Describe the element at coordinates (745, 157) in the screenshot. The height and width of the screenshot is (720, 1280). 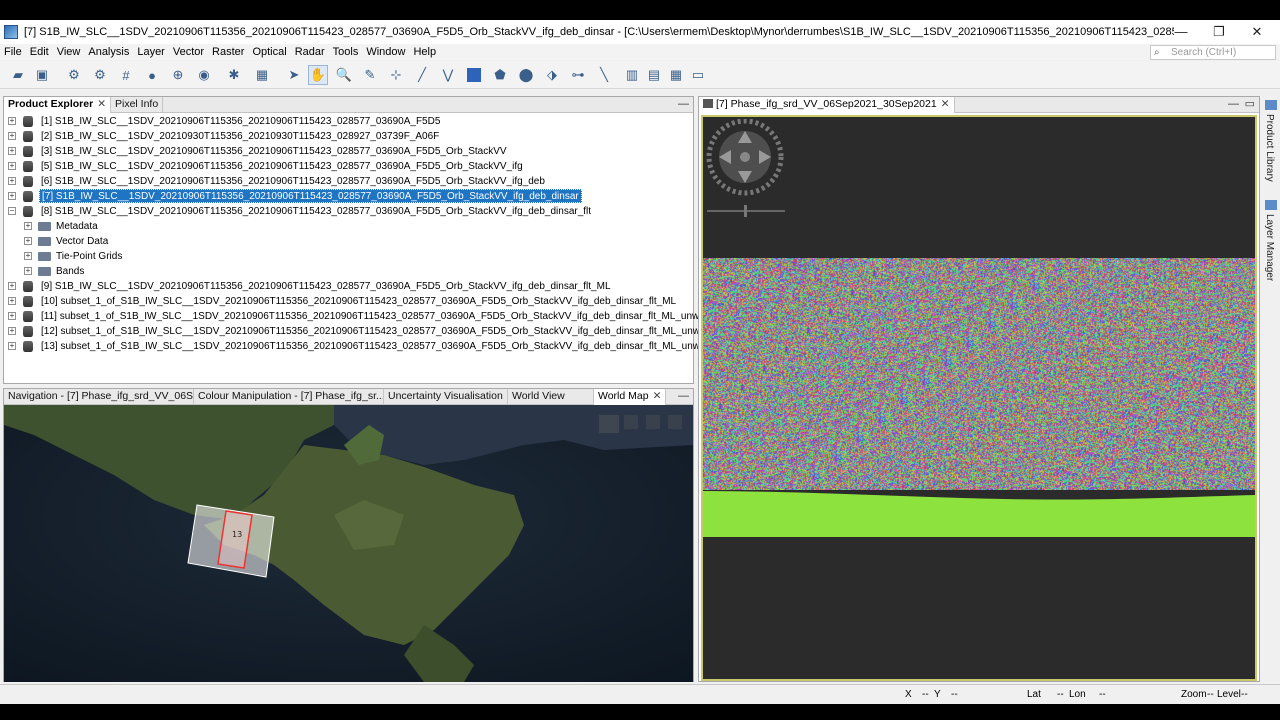
I see `pan-center-icon` at that location.